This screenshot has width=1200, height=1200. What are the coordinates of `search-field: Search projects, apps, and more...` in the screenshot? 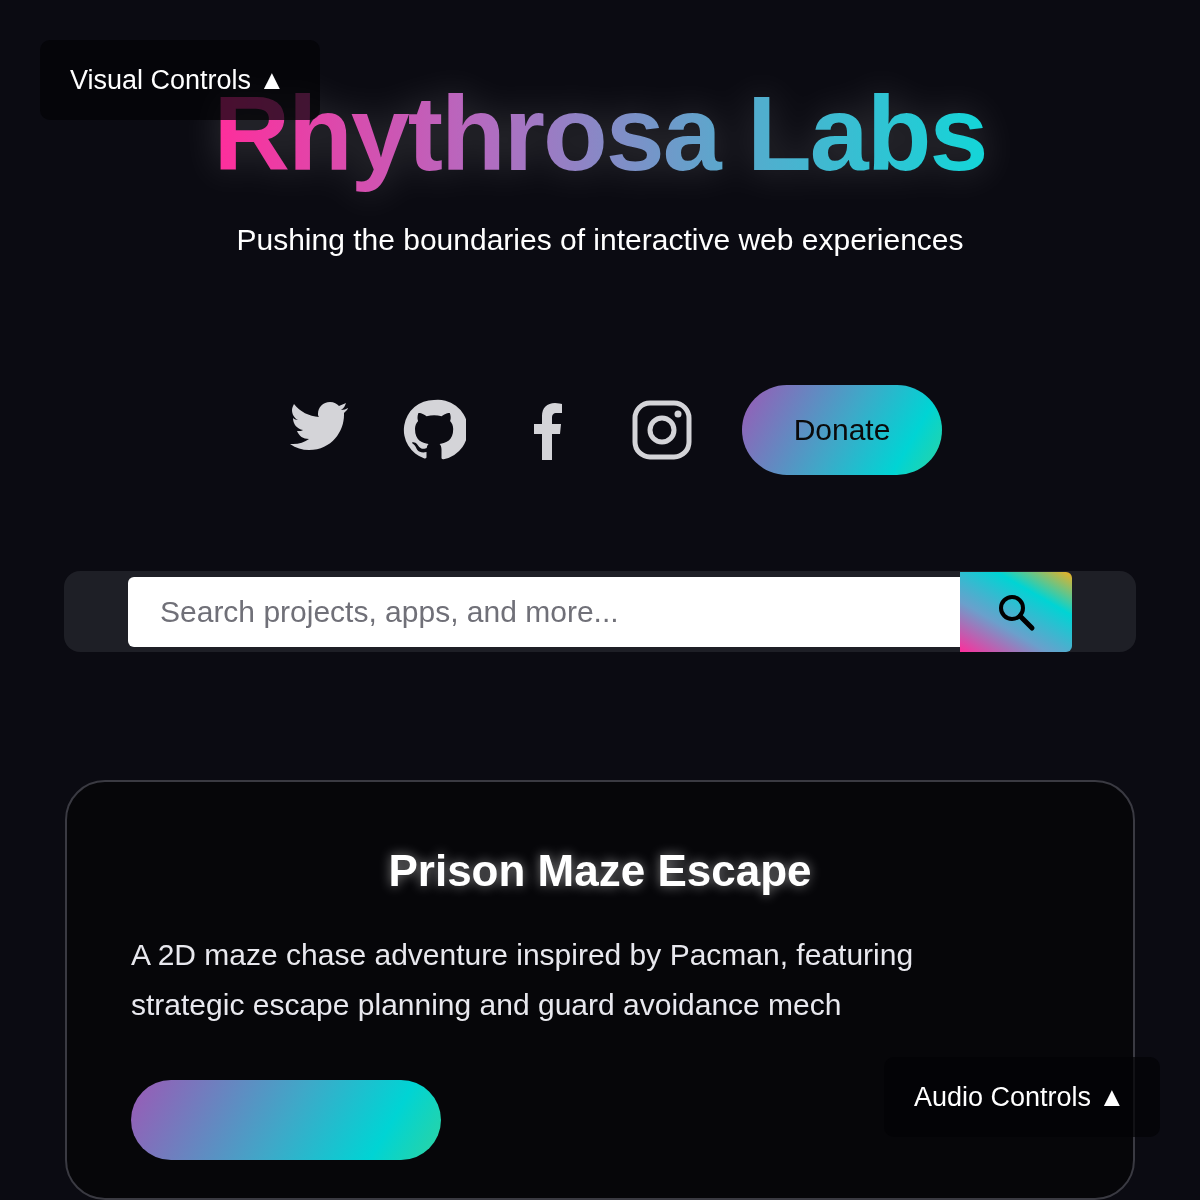 It's located at (544, 611).